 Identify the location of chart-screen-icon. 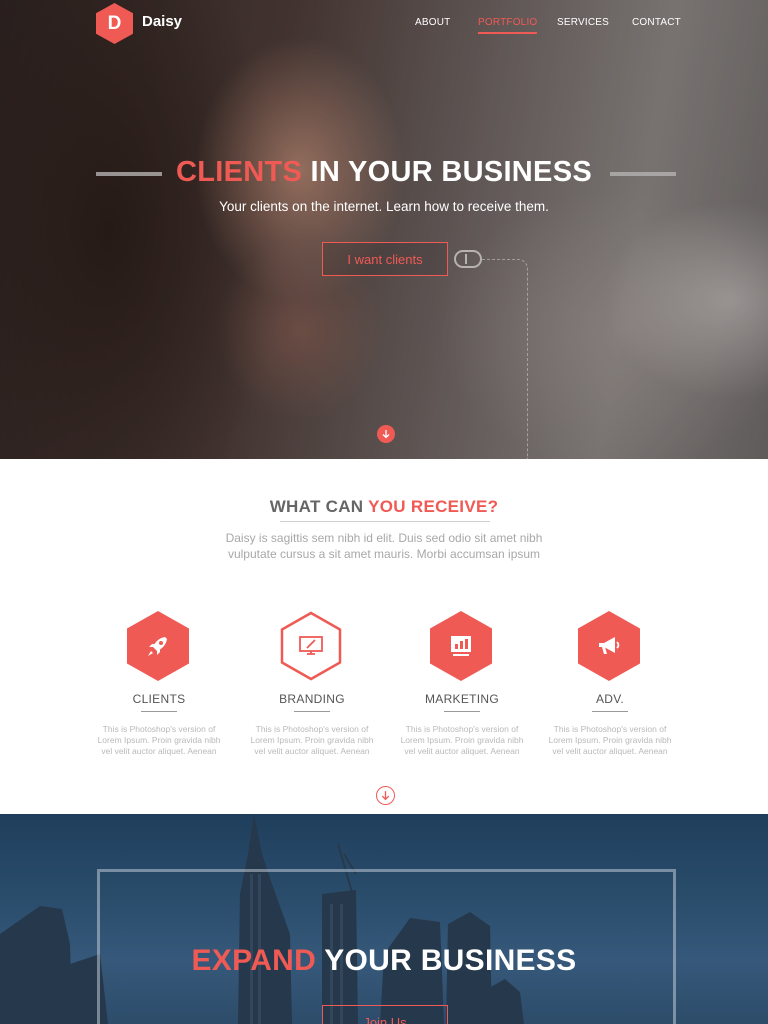
(461, 646).